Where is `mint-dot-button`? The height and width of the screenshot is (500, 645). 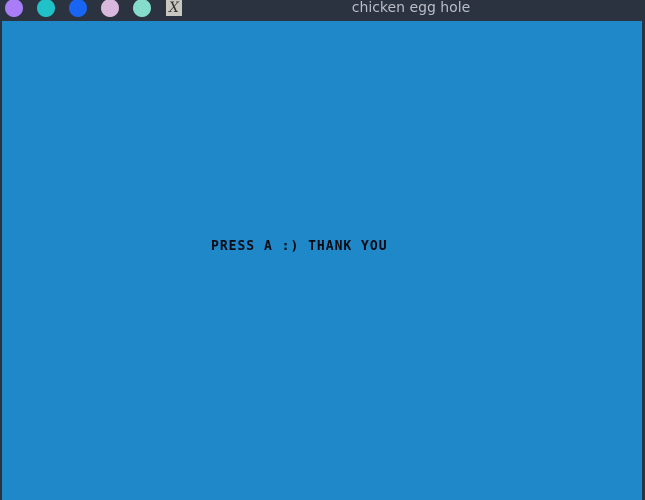
mint-dot-button is located at coordinates (142, 8).